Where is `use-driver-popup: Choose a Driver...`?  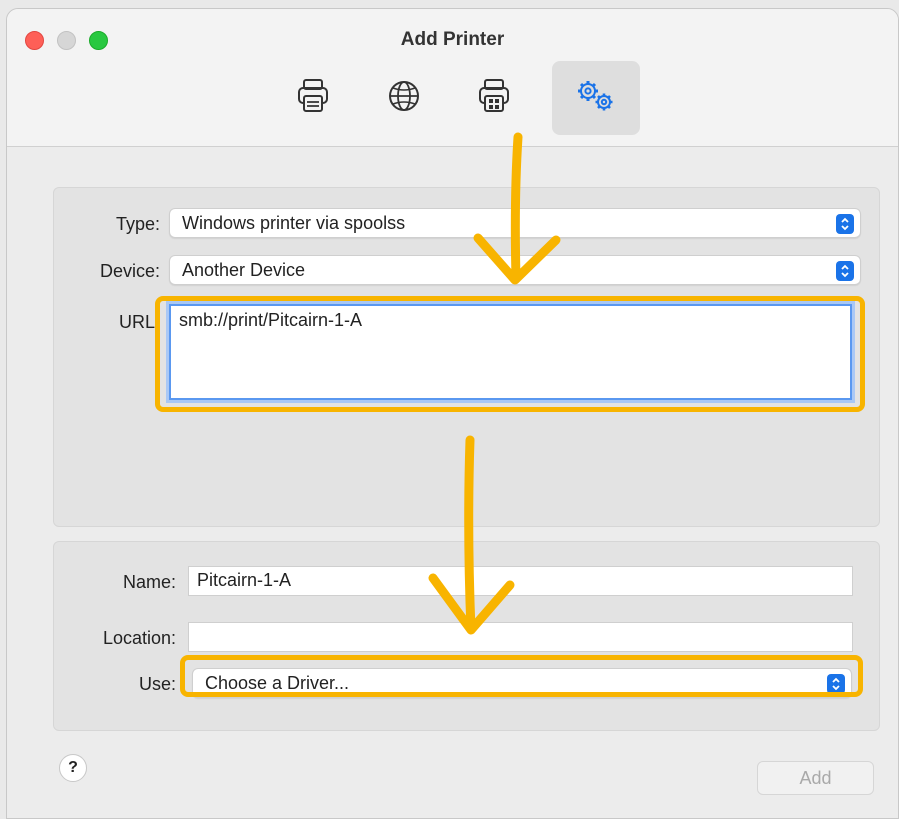 use-driver-popup: Choose a Driver... is located at coordinates (522, 683).